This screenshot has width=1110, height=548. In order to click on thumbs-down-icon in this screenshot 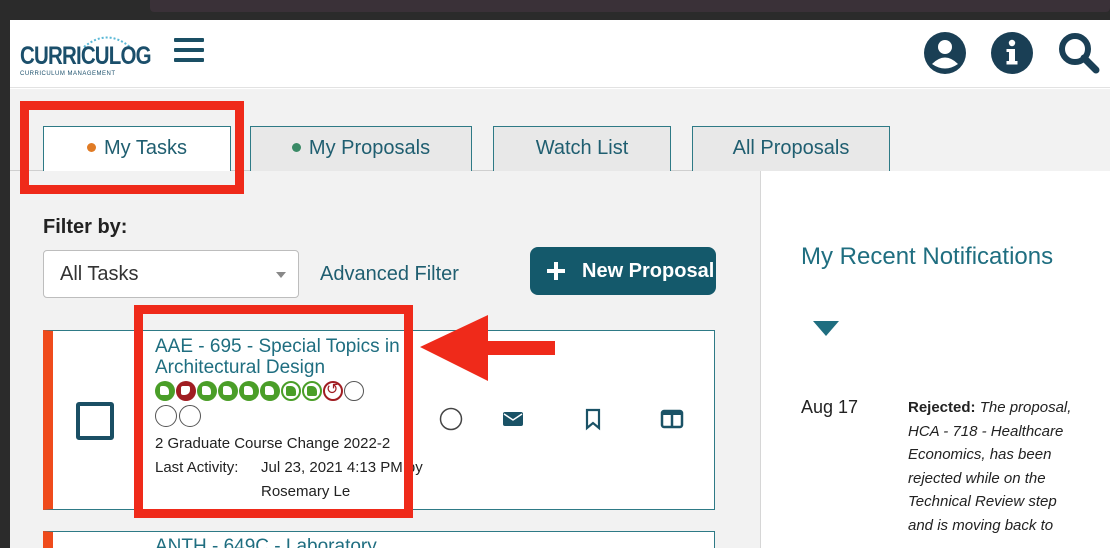, I will do `click(186, 391)`.